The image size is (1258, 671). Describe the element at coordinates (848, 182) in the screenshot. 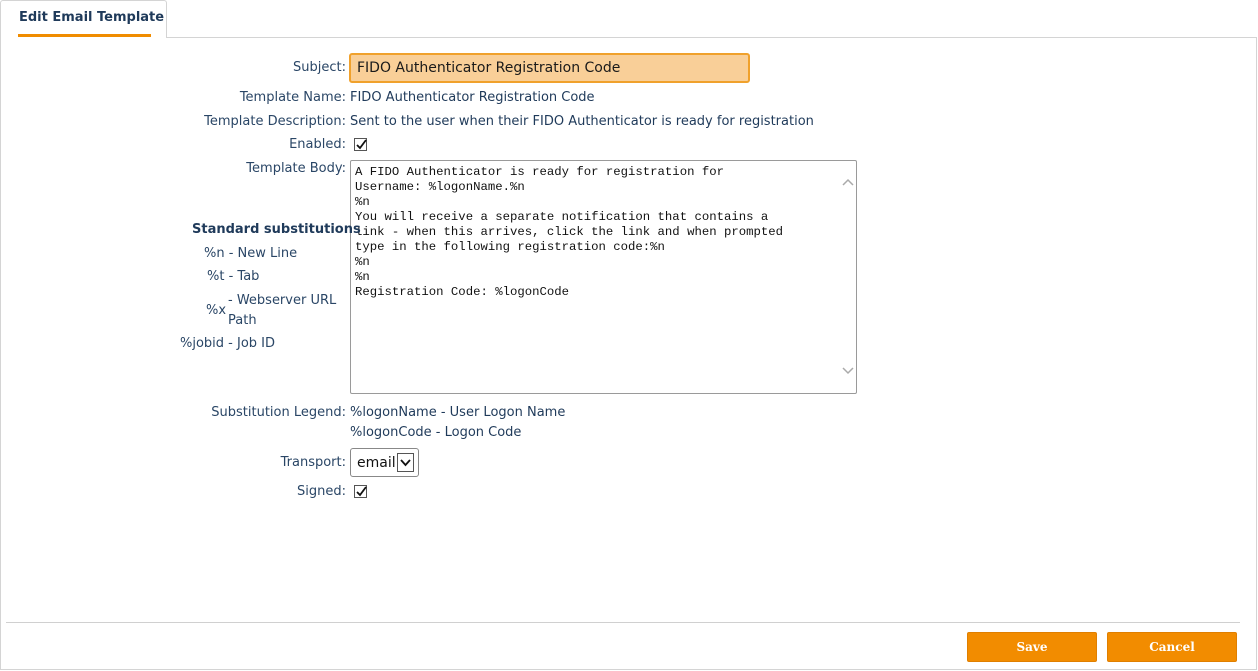

I see `scroll-up-icon` at that location.